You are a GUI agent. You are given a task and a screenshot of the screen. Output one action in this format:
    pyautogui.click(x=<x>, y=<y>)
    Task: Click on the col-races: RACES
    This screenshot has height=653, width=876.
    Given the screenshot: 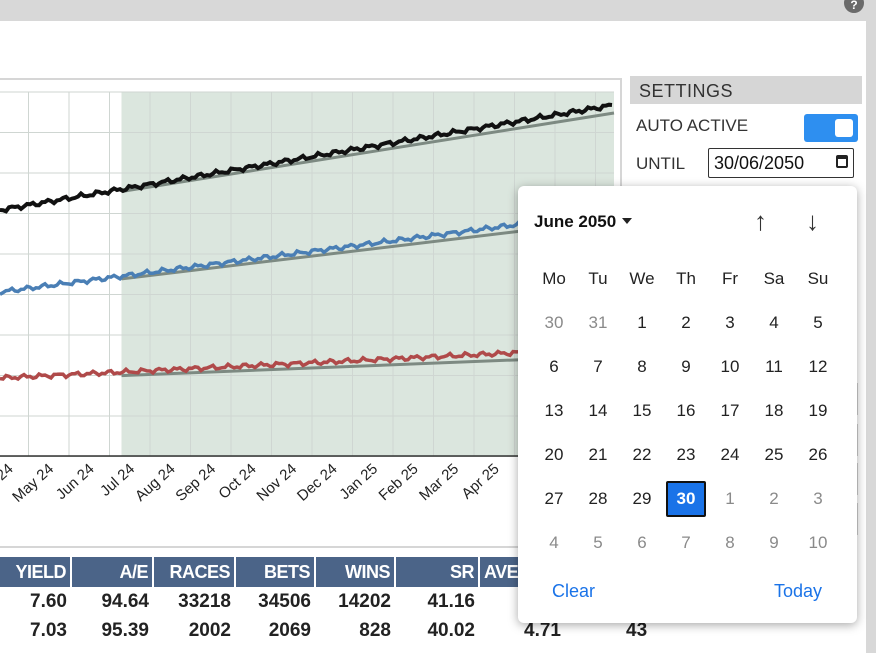 What is the action you would take?
    pyautogui.click(x=194, y=572)
    